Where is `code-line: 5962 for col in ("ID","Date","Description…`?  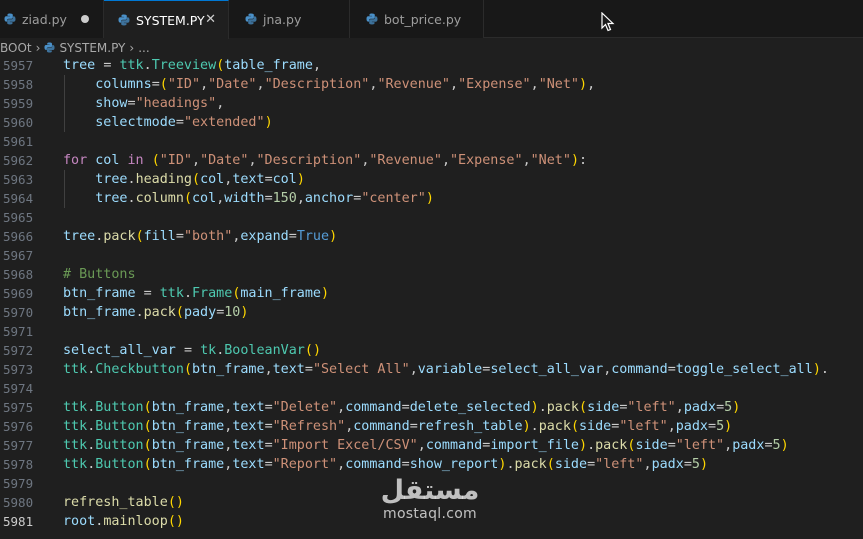 code-line: 5962 for col in ("ID","Date","Description… is located at coordinates (431, 160).